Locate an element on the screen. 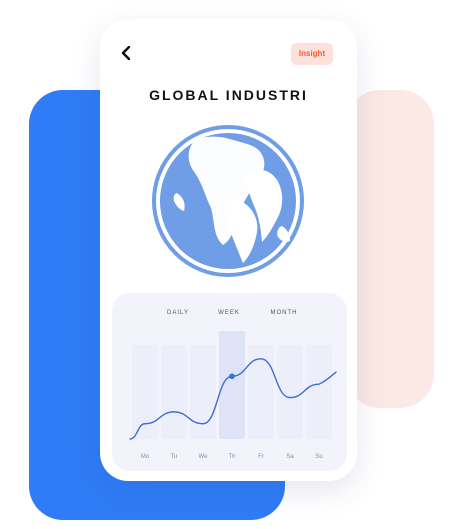  chart-column-su is located at coordinates (319, 392).